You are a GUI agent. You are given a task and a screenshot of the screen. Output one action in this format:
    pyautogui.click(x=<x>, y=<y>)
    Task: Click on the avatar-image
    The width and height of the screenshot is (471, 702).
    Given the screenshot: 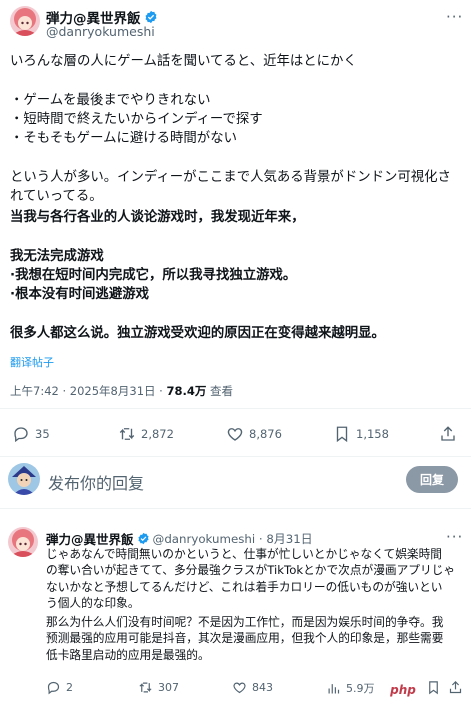 What is the action you would take?
    pyautogui.click(x=25, y=21)
    